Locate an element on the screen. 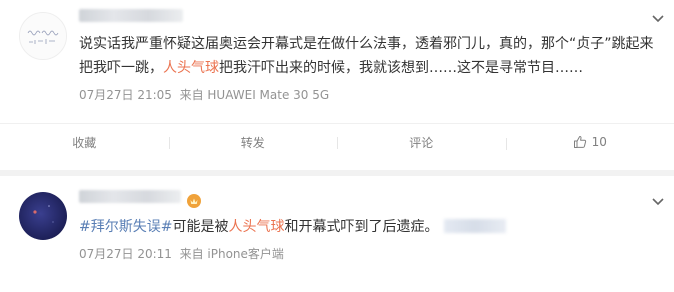  vip-badge-icon is located at coordinates (194, 201).